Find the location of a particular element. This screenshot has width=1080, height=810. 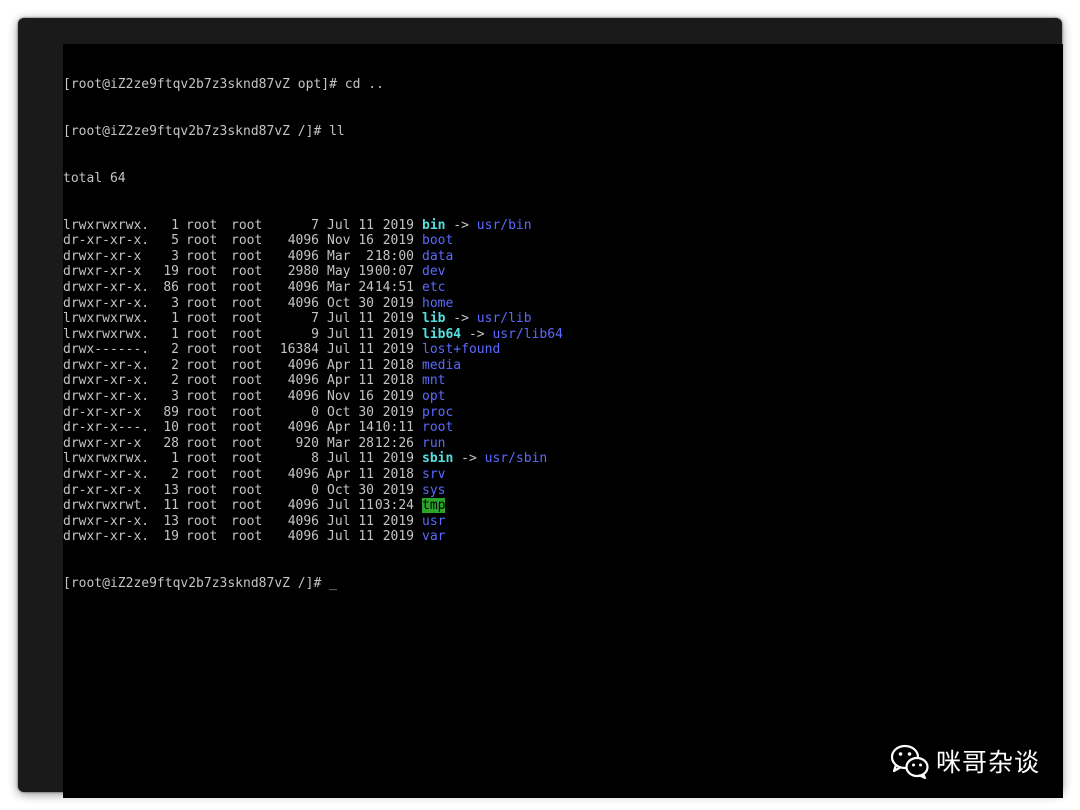

listing-row: drwxr-xr-x. 3 root root 4096 Oct 30 2019 home is located at coordinates (313, 304).